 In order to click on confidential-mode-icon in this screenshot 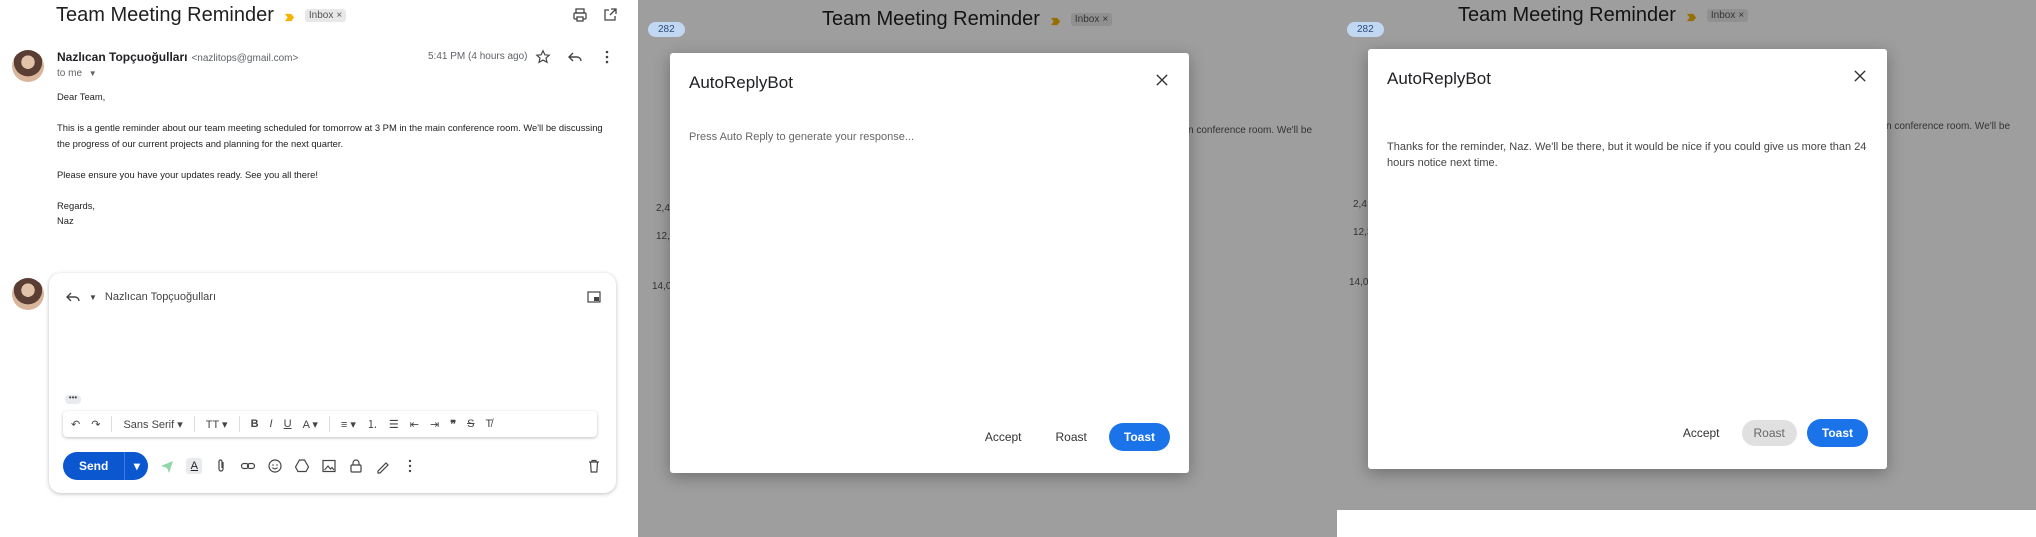, I will do `click(356, 466)`.